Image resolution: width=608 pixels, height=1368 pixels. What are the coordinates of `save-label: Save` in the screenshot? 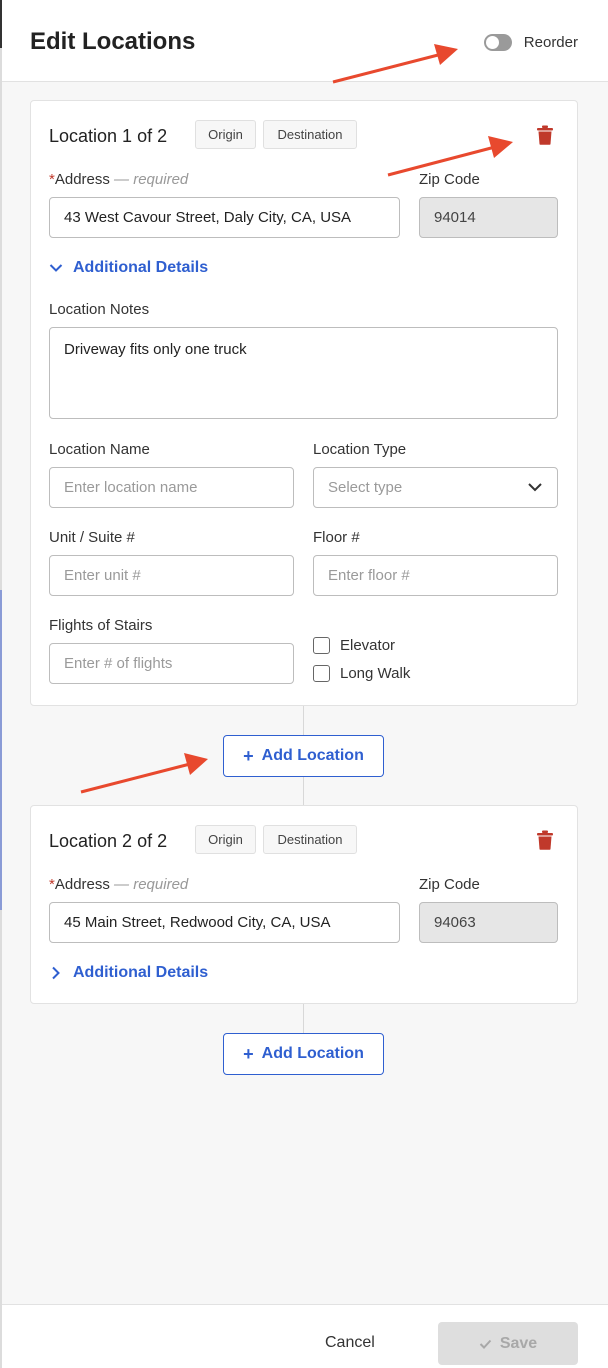 It's located at (518, 1343).